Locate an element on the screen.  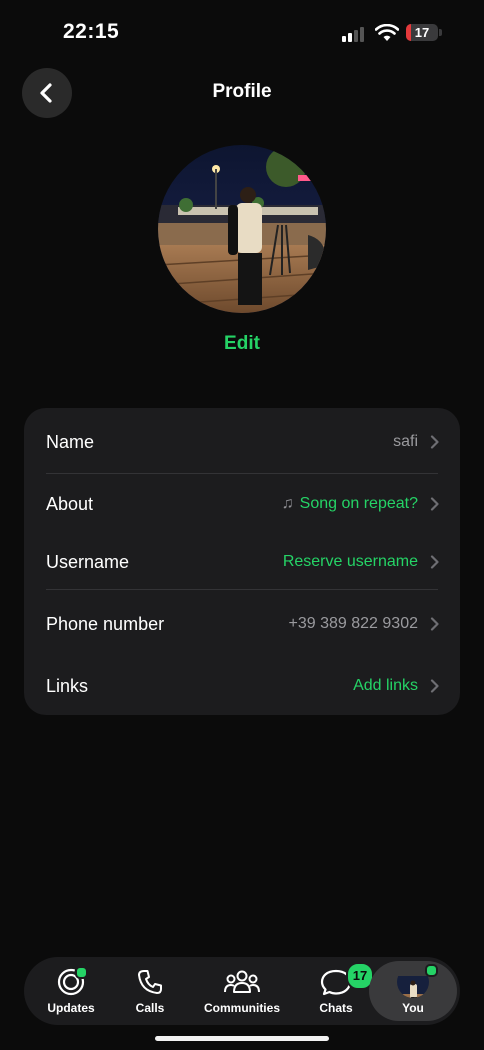
music-note-icon: ♫ is located at coordinates (287, 503).